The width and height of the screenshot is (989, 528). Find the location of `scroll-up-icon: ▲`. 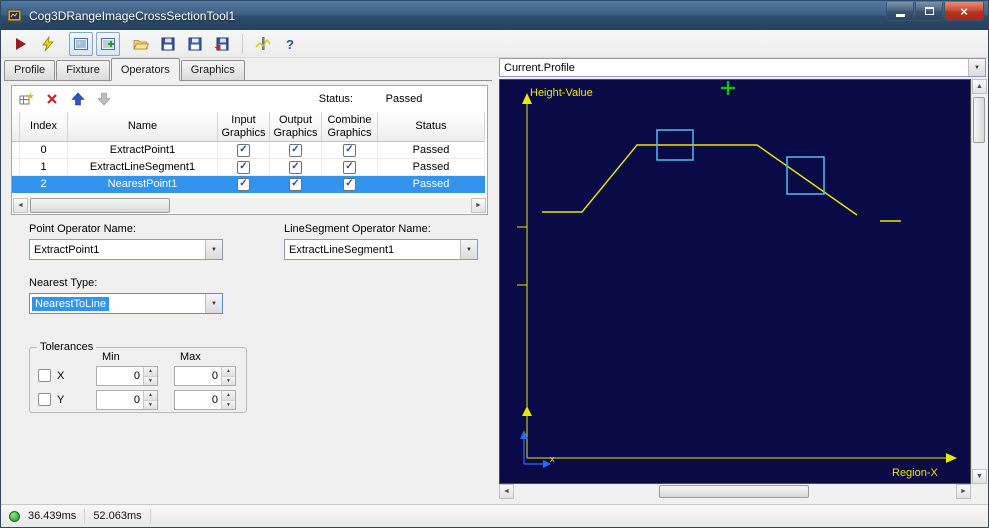

scroll-up-icon: ▲ is located at coordinates (979, 86).